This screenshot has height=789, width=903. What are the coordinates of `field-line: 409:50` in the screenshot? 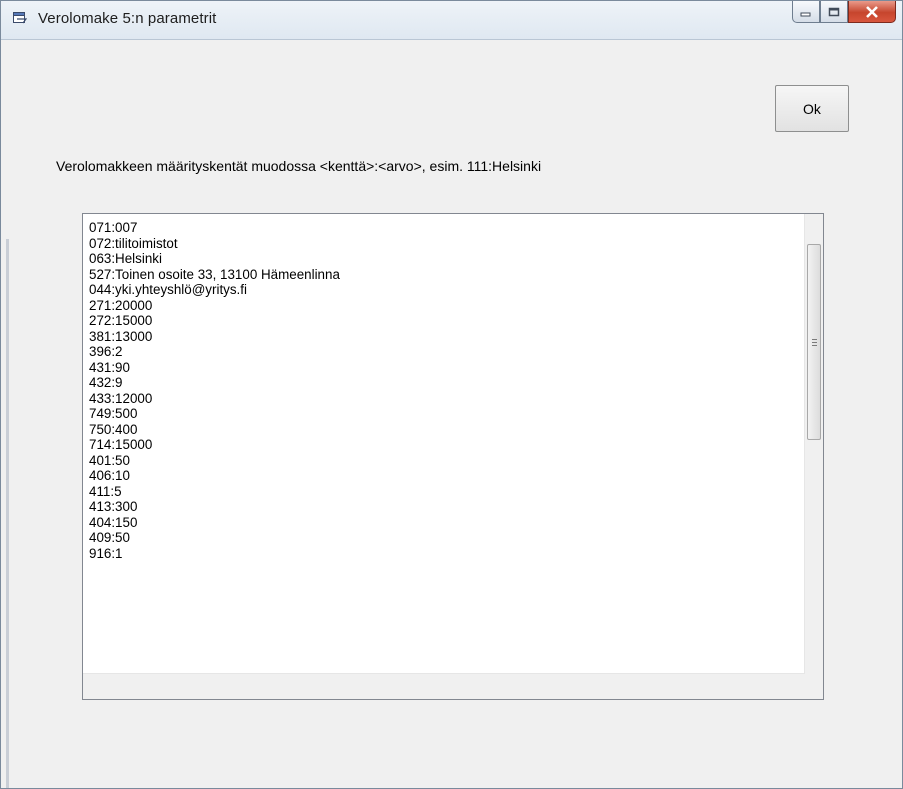 It's located at (109, 537).